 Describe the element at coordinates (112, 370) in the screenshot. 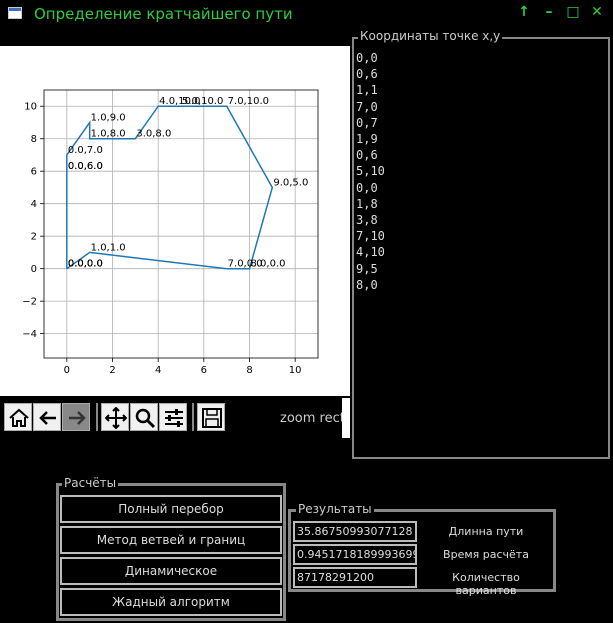

I see `x-tick-label: 2` at that location.